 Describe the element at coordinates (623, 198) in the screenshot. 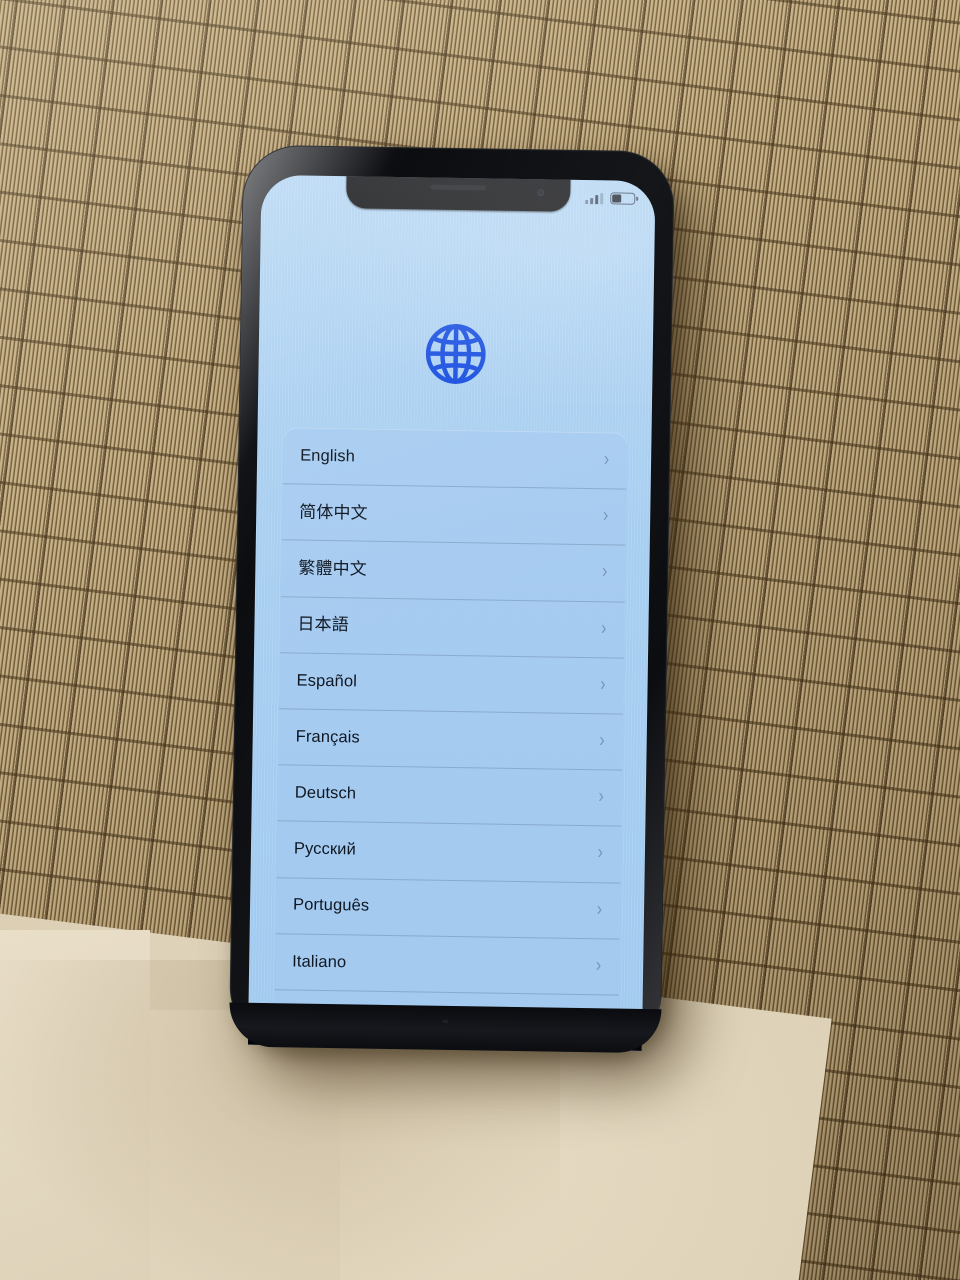

I see `battery-icon` at that location.